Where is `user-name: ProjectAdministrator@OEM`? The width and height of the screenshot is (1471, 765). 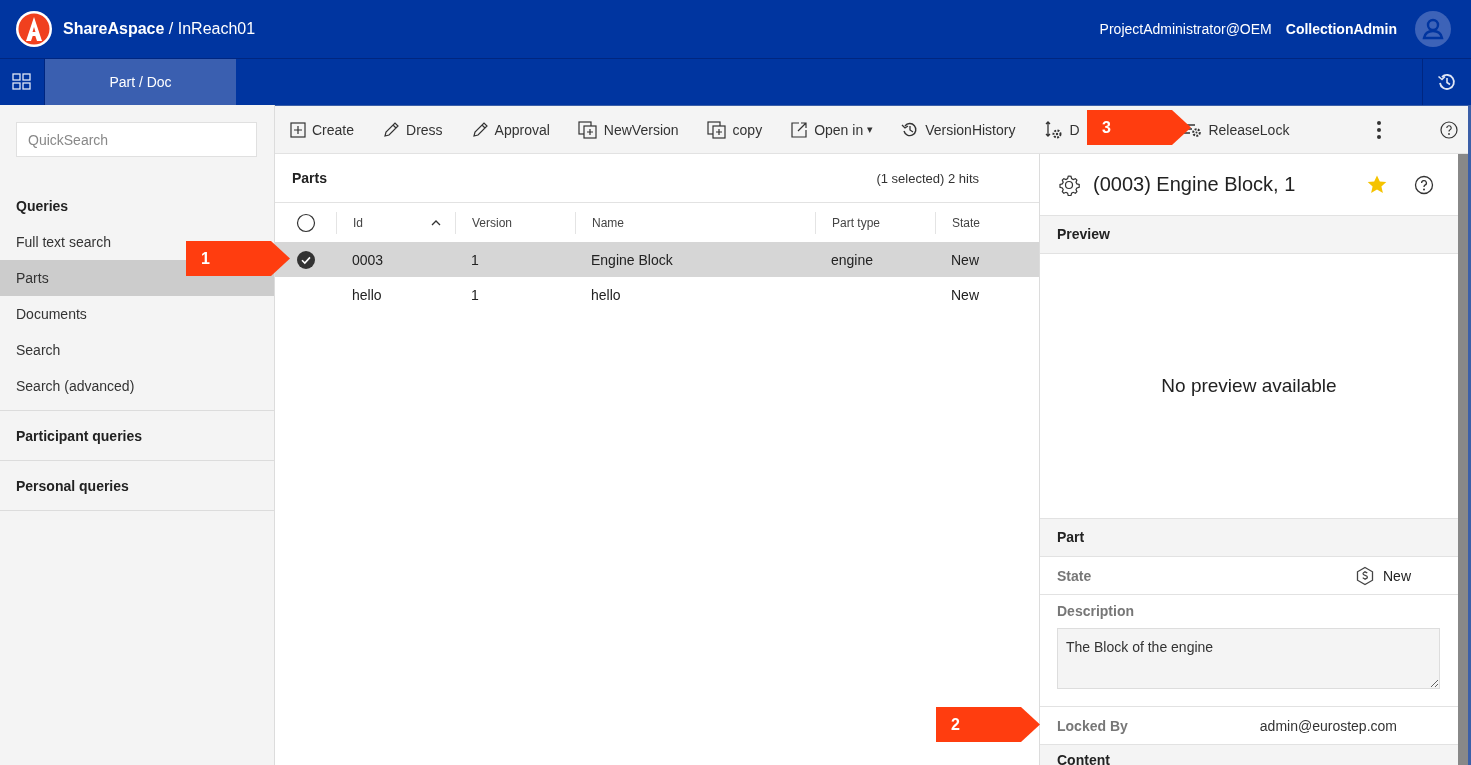 user-name: ProjectAdministrator@OEM is located at coordinates (1185, 29).